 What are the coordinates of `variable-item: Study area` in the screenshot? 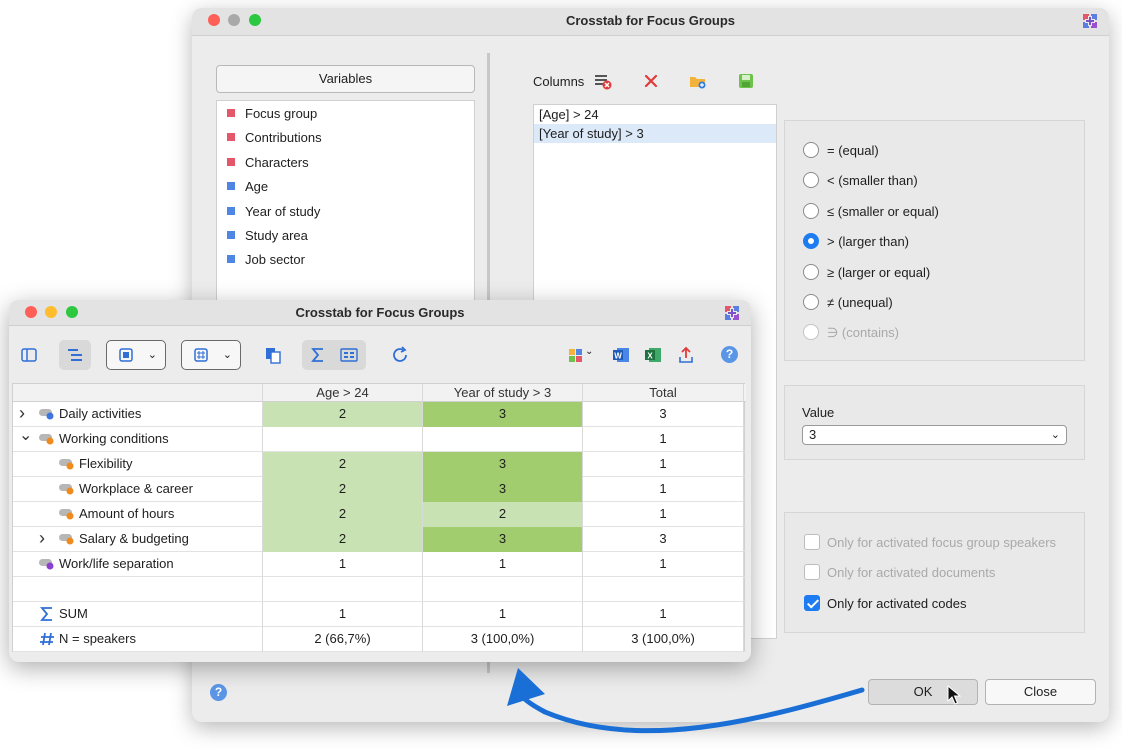 It's located at (267, 236).